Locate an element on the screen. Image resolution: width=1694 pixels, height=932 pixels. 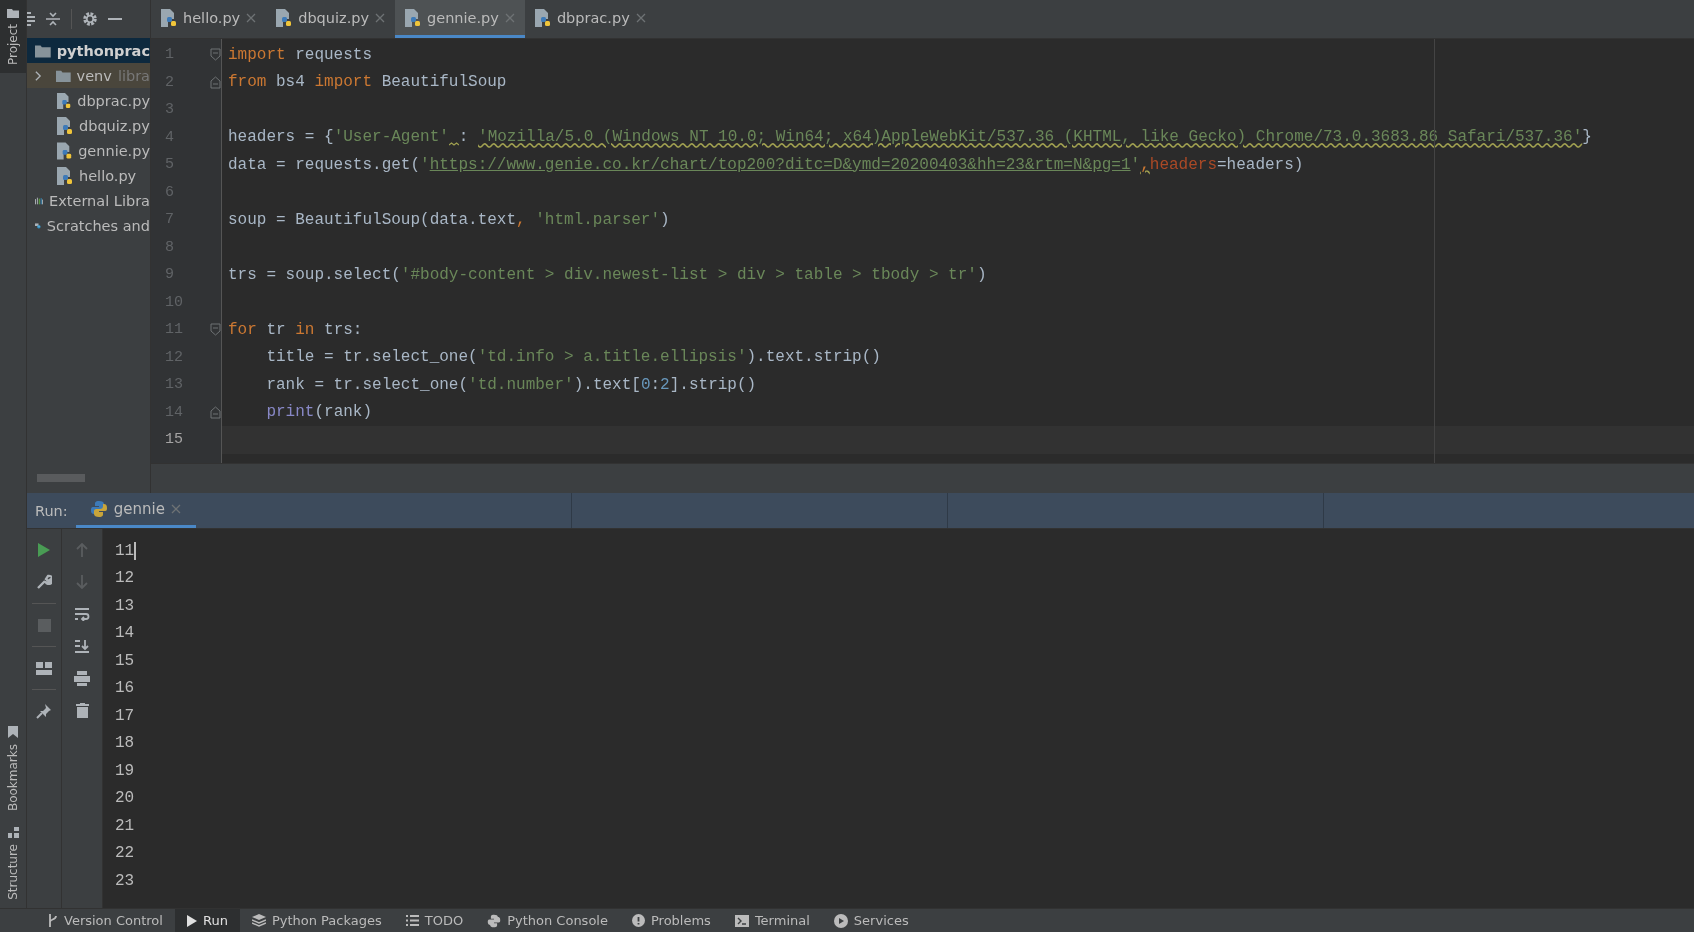
code-line: print(rank) is located at coordinates (319, 412).